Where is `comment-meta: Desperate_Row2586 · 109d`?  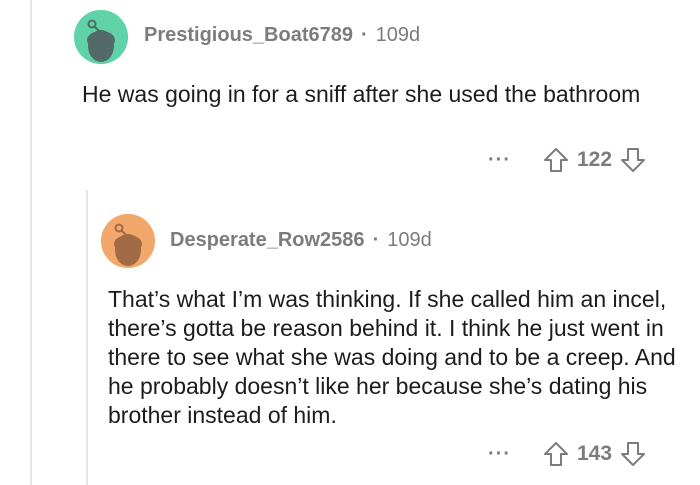 comment-meta: Desperate_Row2586 · 109d is located at coordinates (301, 240).